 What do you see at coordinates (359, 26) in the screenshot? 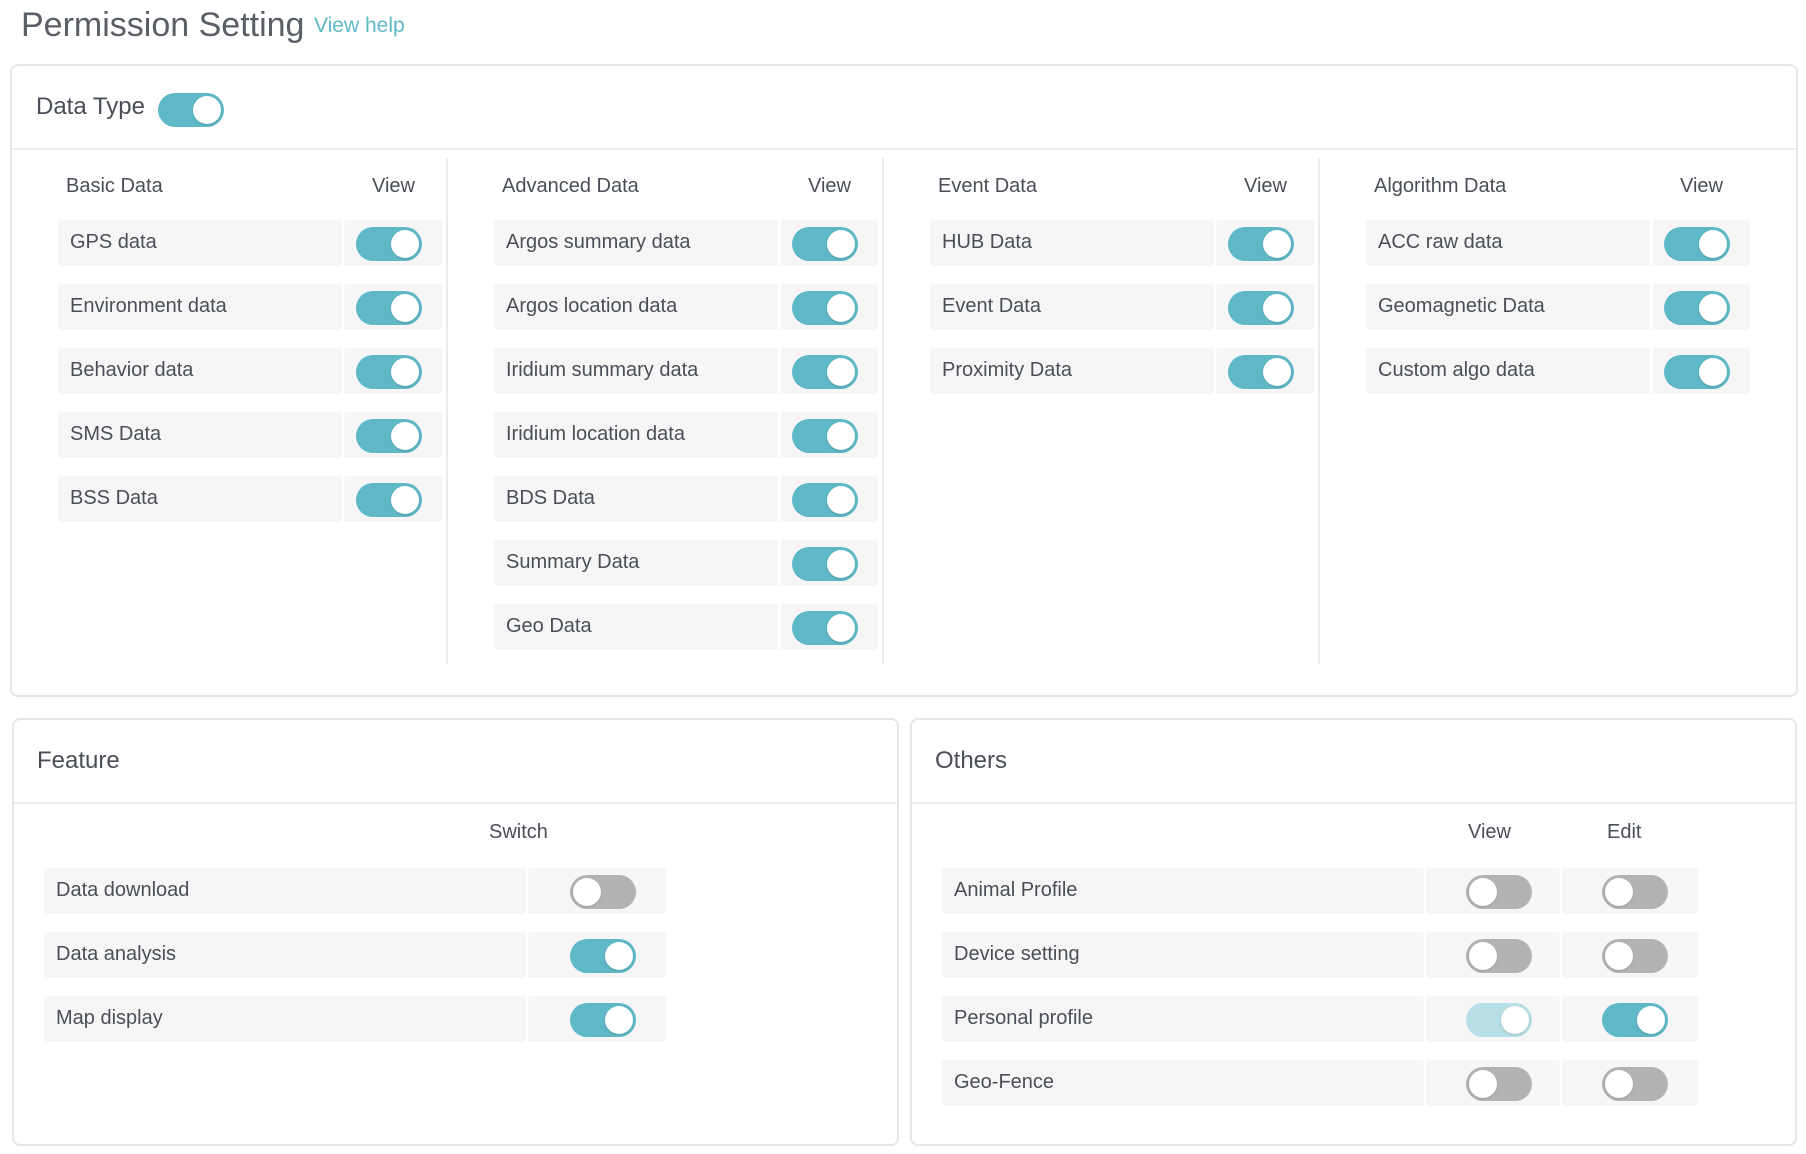
I see `view-help-link: View help` at bounding box center [359, 26].